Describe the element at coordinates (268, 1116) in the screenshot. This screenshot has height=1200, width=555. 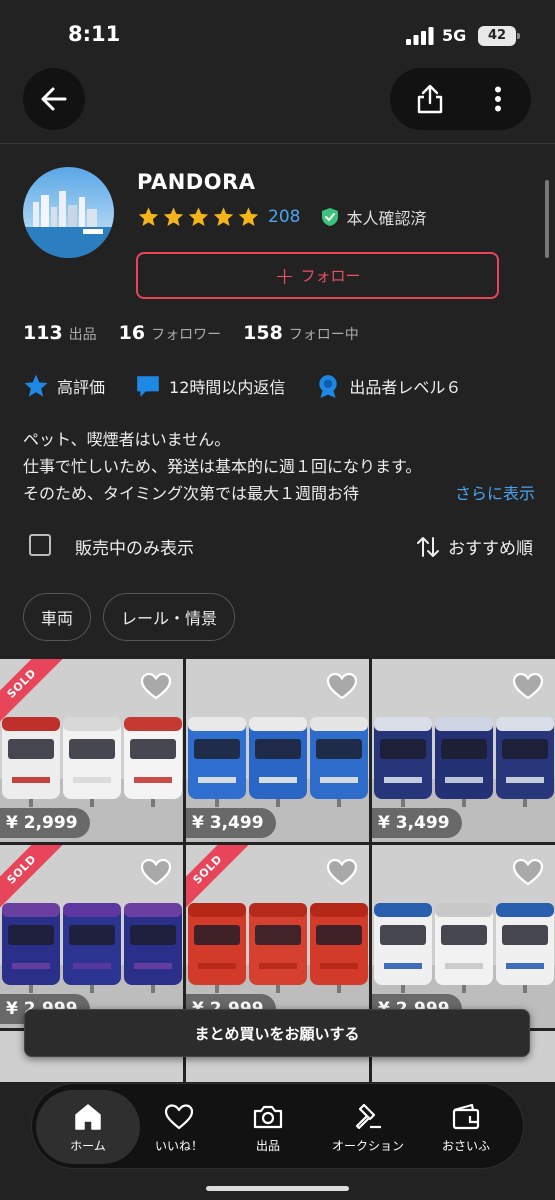
I see `camera-icon` at that location.